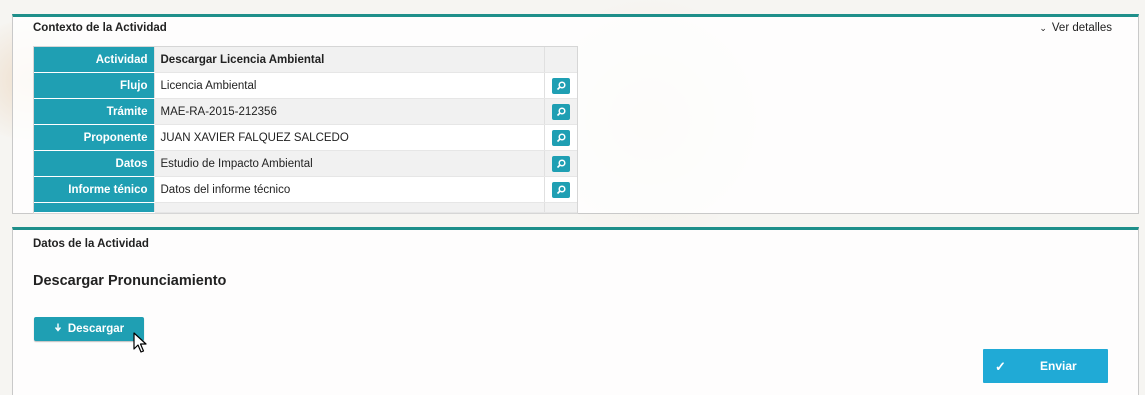 The height and width of the screenshot is (395, 1145). I want to click on panel-title: Contexto de la Actividad, so click(100, 28).